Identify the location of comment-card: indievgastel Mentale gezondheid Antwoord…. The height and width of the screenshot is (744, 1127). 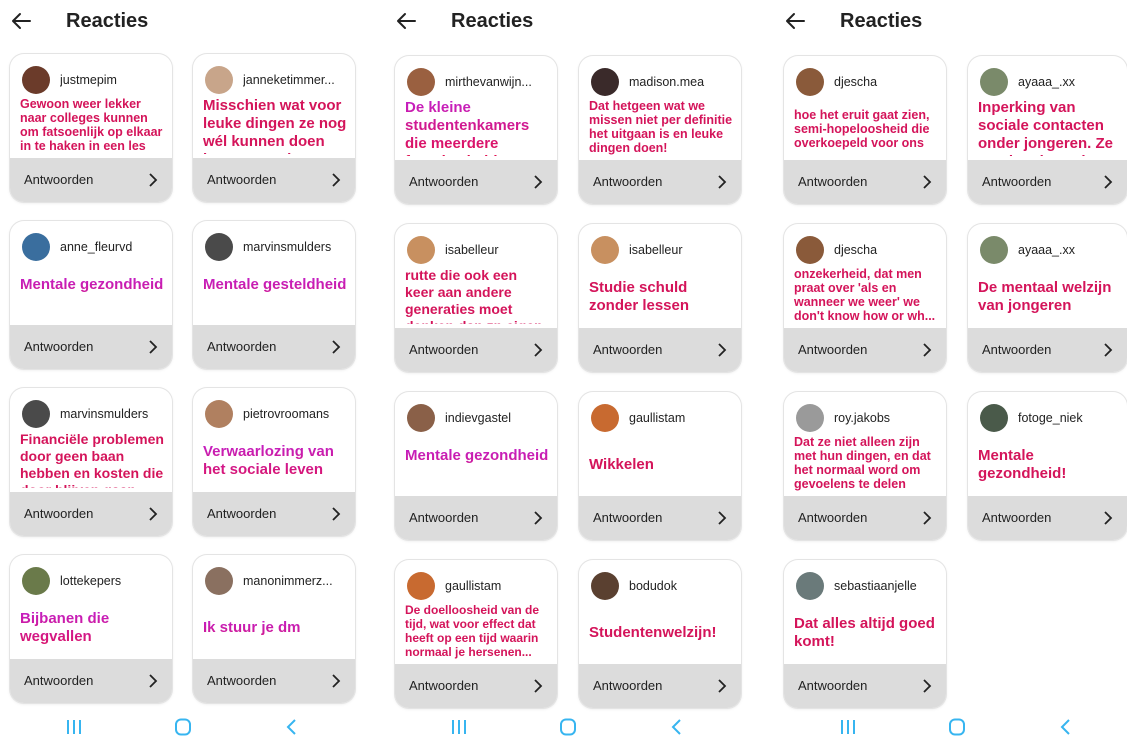
(476, 466).